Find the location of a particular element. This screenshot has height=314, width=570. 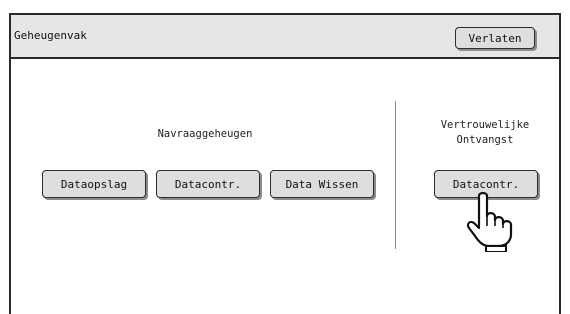

exit-button: Verlaten is located at coordinates (495, 38).